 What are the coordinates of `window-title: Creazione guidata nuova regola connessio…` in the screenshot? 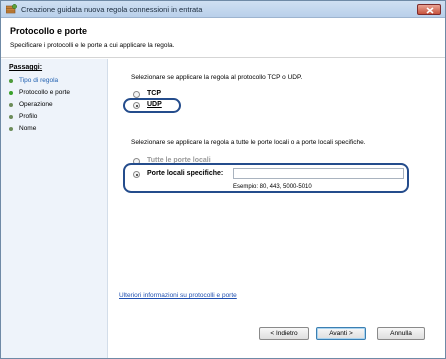 It's located at (112, 9).